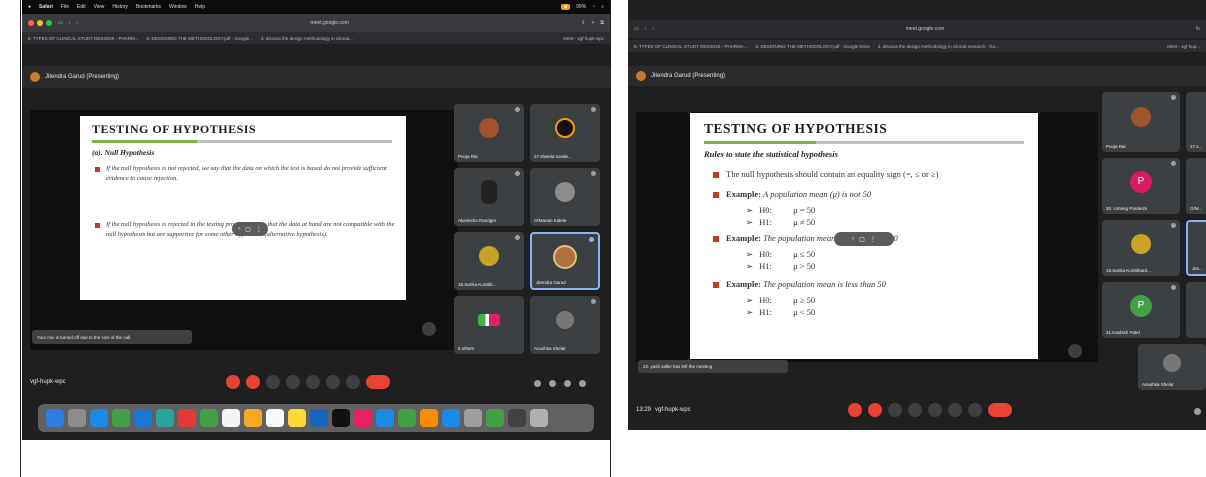 The height and width of the screenshot is (477, 1206). Describe the element at coordinates (552, 383) in the screenshot. I see `people-icon` at that location.